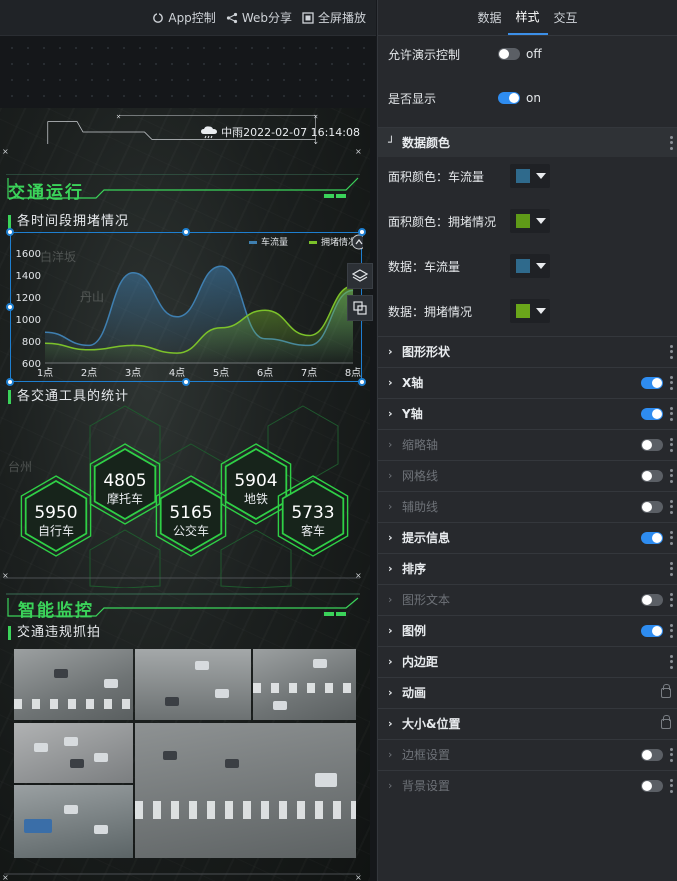  What do you see at coordinates (666, 690) in the screenshot?
I see `lock-icon` at bounding box center [666, 690].